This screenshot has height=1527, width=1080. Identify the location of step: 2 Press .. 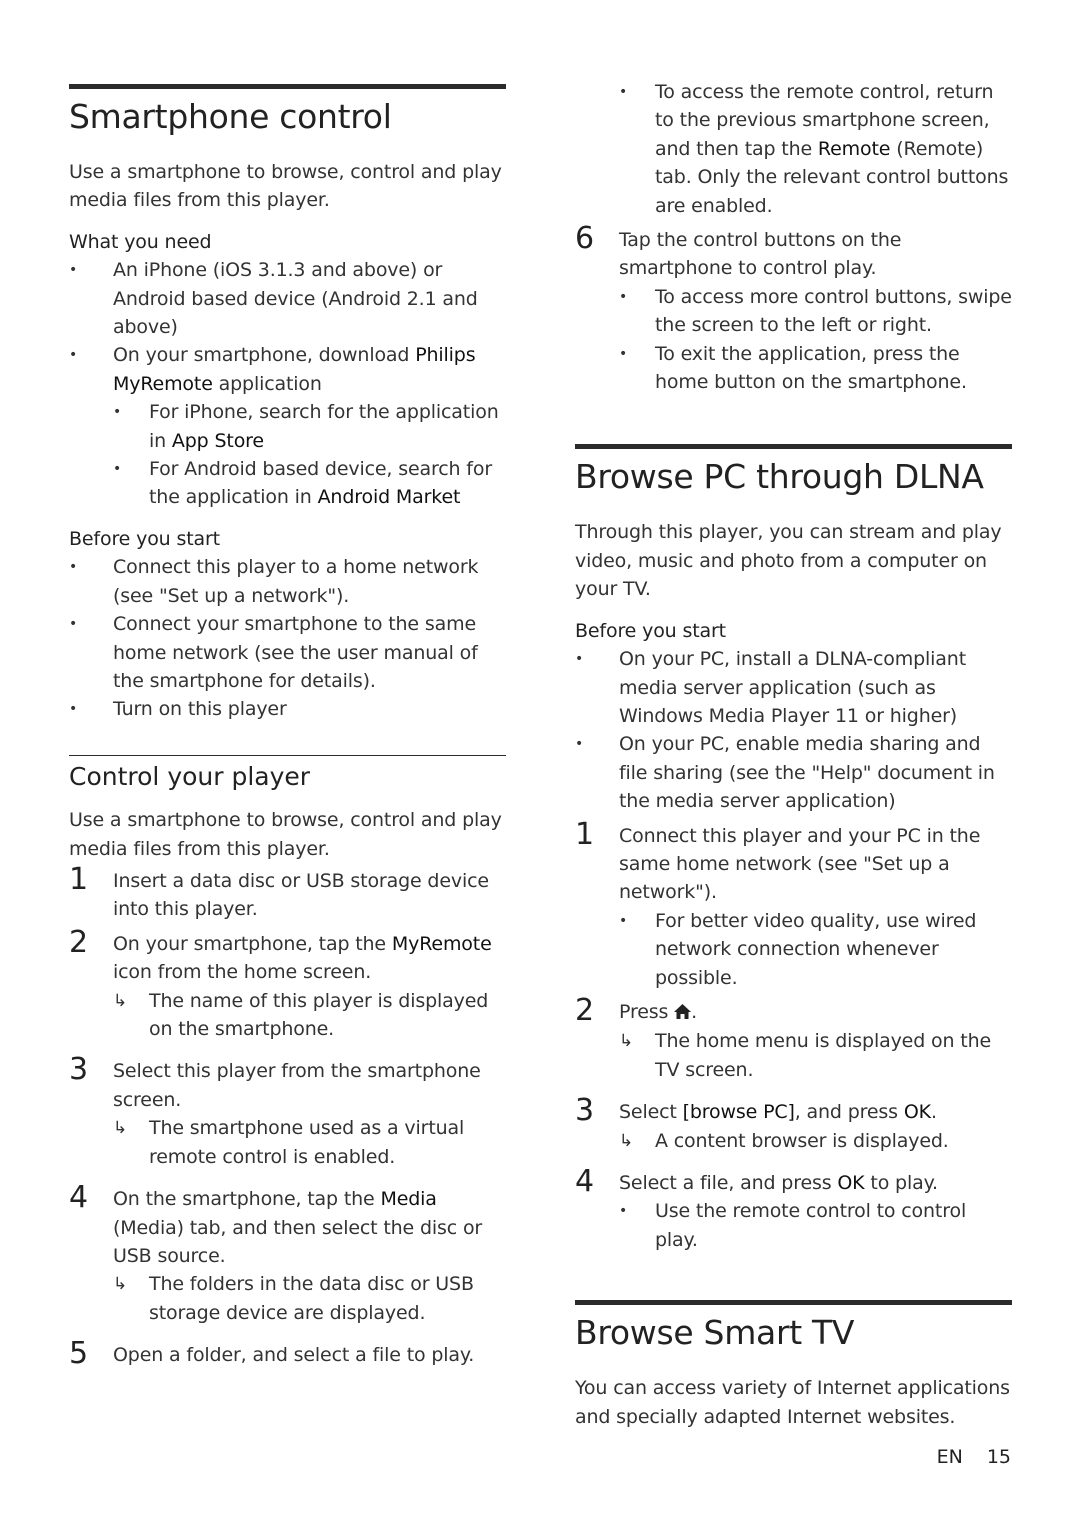
(793, 1010).